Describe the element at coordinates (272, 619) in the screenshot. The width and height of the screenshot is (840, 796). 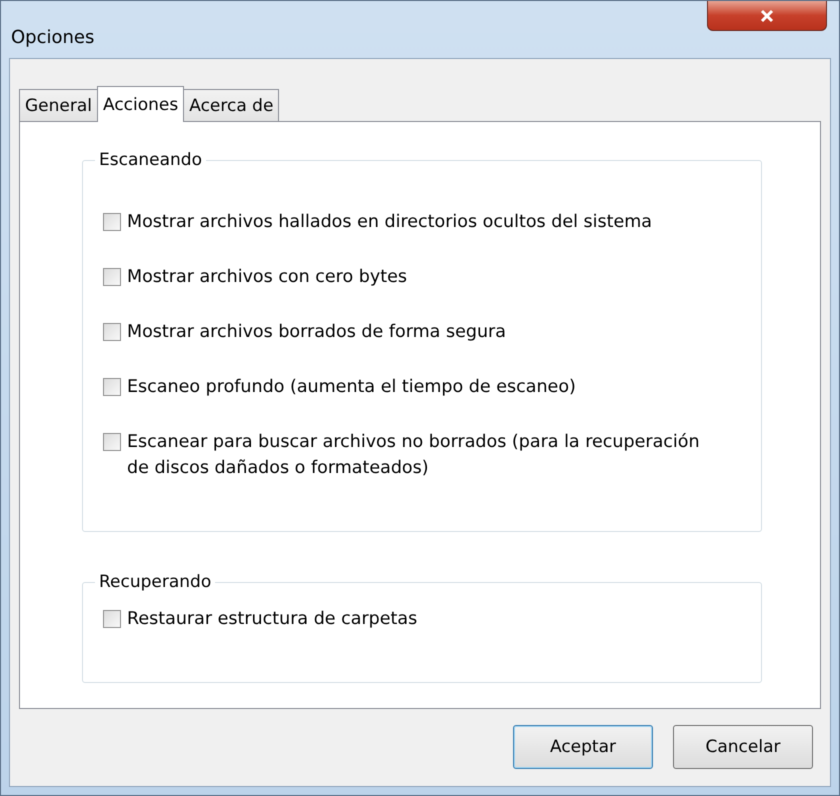
I see `checkbox-label: Restaurar estructura de carpetas` at that location.